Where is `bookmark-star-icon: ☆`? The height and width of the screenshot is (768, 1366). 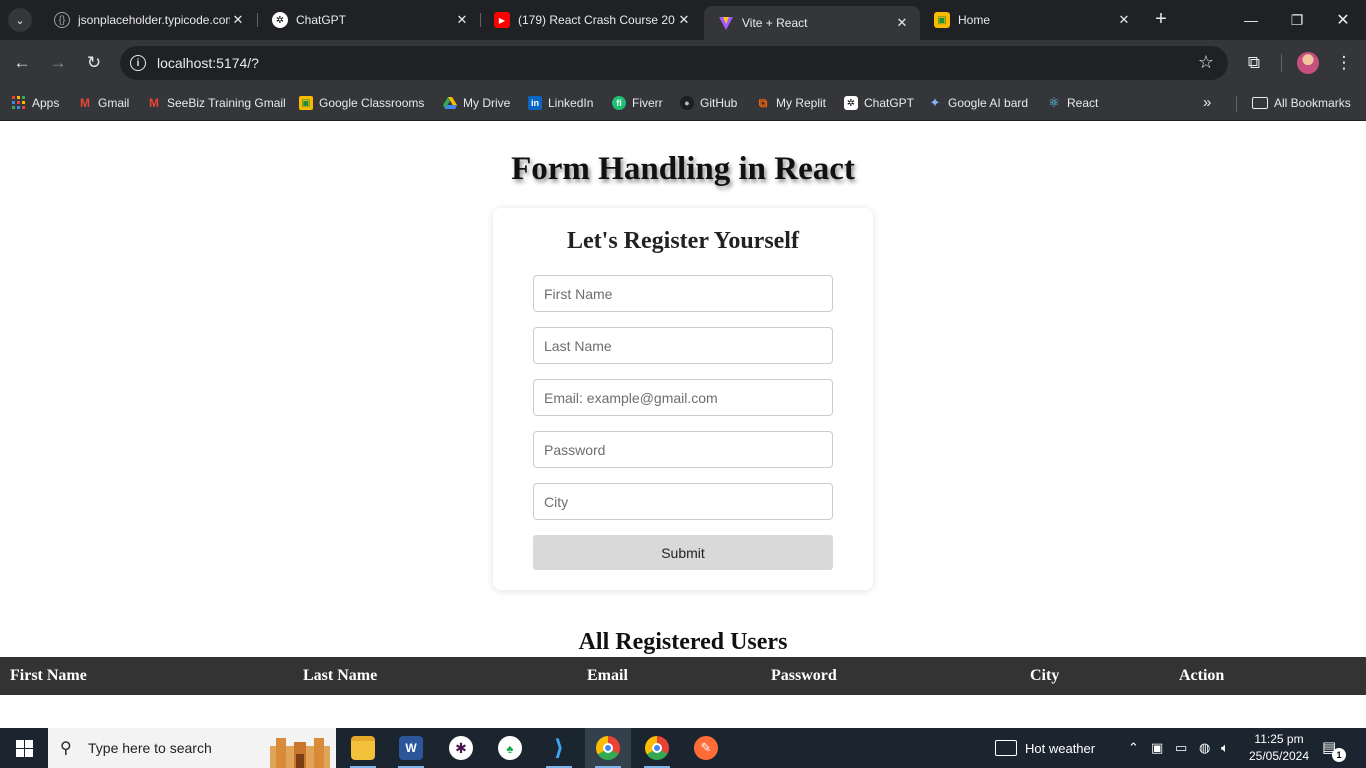 bookmark-star-icon: ☆ is located at coordinates (1206, 62).